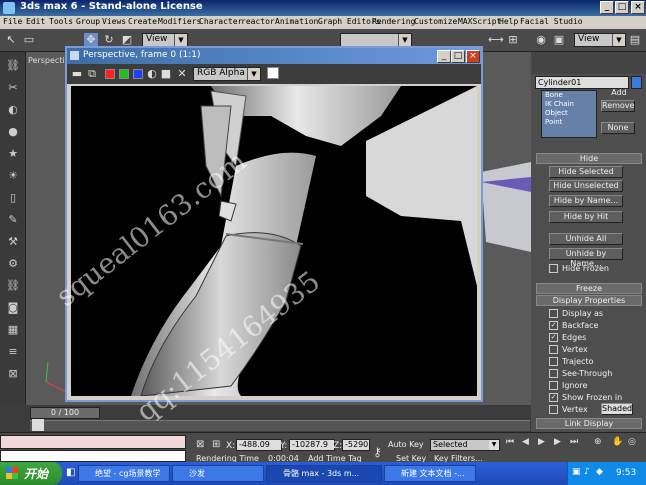  I want to click on start-button: 开始, so click(31, 473).